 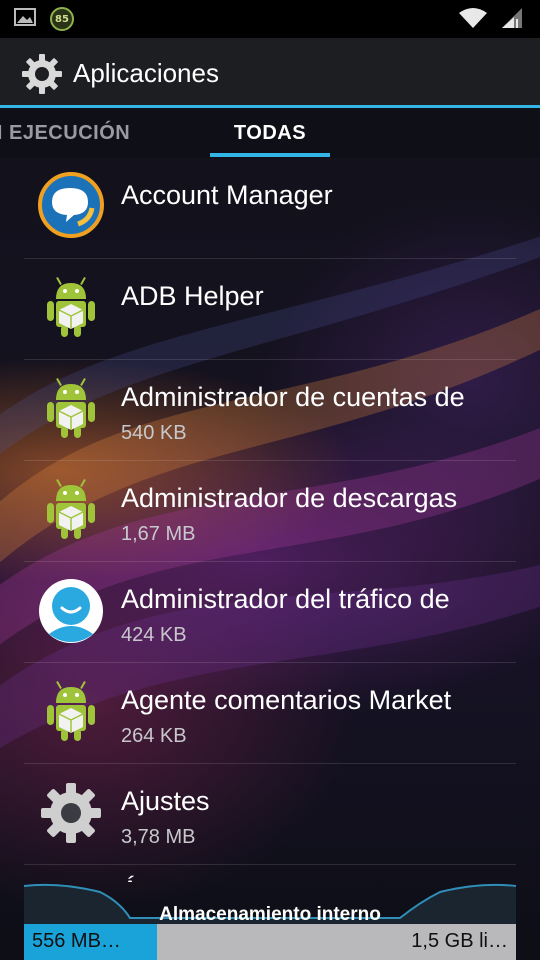 What do you see at coordinates (285, 599) in the screenshot?
I see `app-name: Administrador del tráfico de` at bounding box center [285, 599].